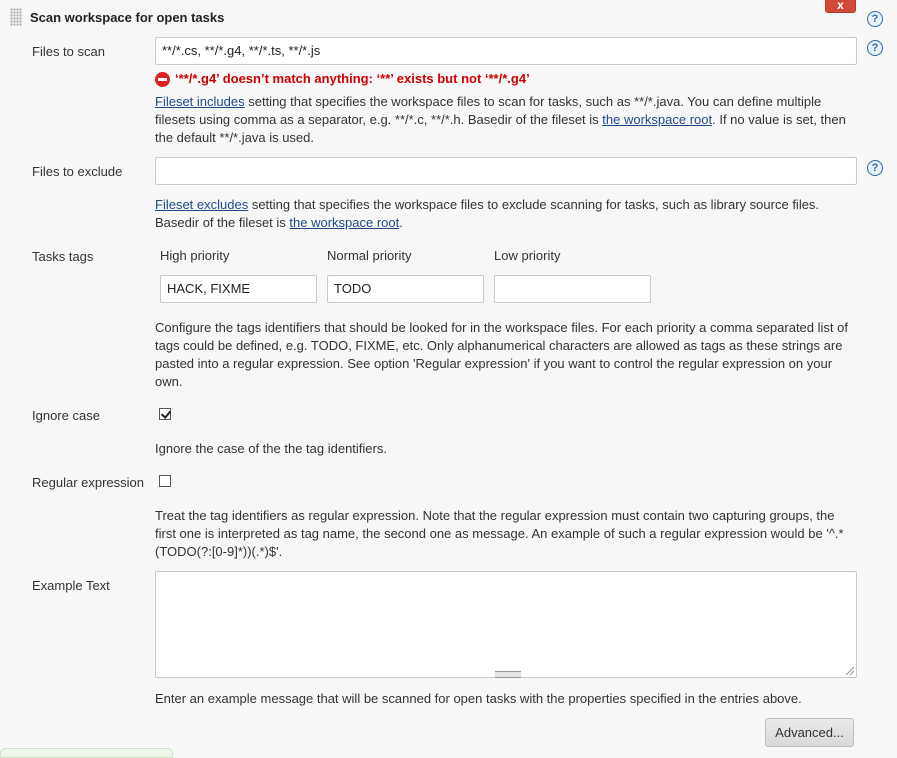 This screenshot has height=758, width=897. I want to click on example-text-label: Example Text, so click(71, 585).